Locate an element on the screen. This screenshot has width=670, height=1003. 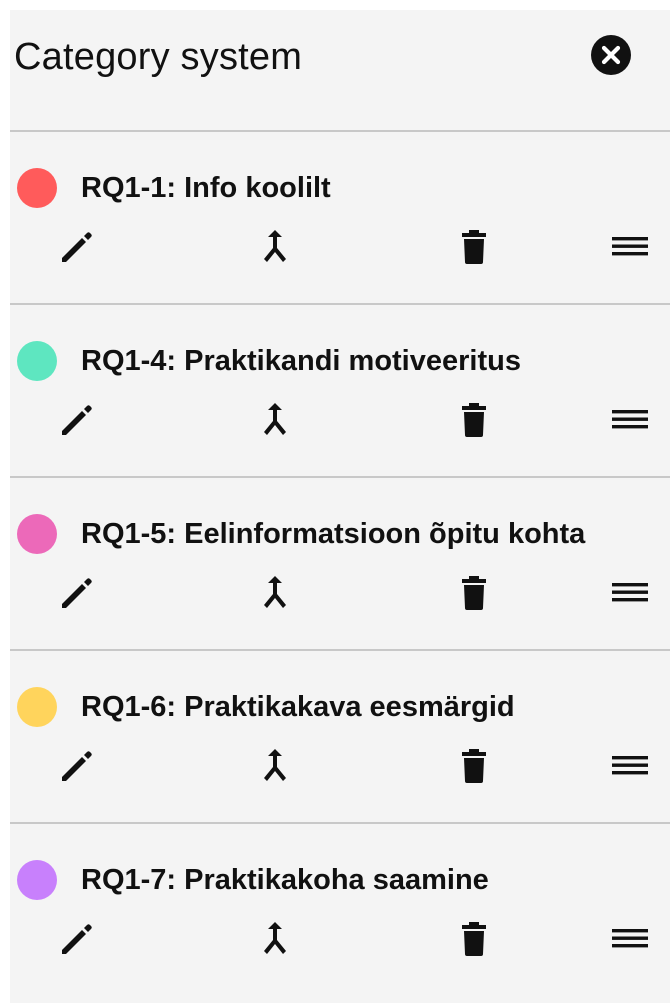
category-label: RQ1-1: Info koolilt is located at coordinates (206, 188).